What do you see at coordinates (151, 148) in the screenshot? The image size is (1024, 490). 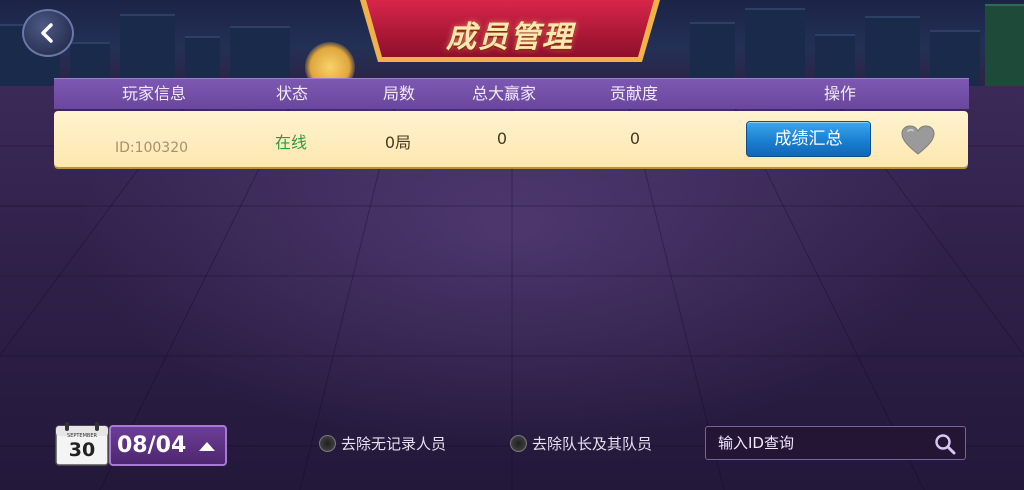 I see `player-id: ID:100320` at bounding box center [151, 148].